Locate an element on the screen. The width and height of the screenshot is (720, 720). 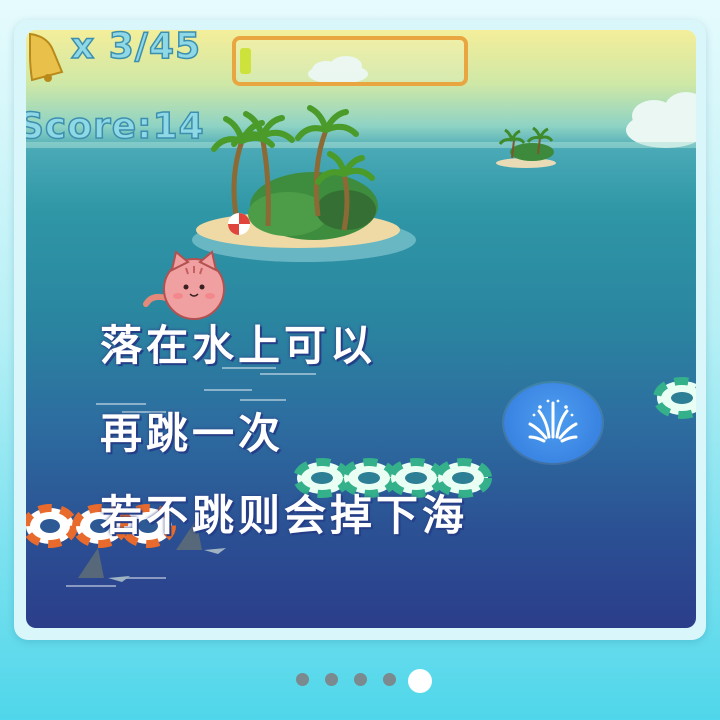
lives-counter: x 3/45 is located at coordinates (136, 49).